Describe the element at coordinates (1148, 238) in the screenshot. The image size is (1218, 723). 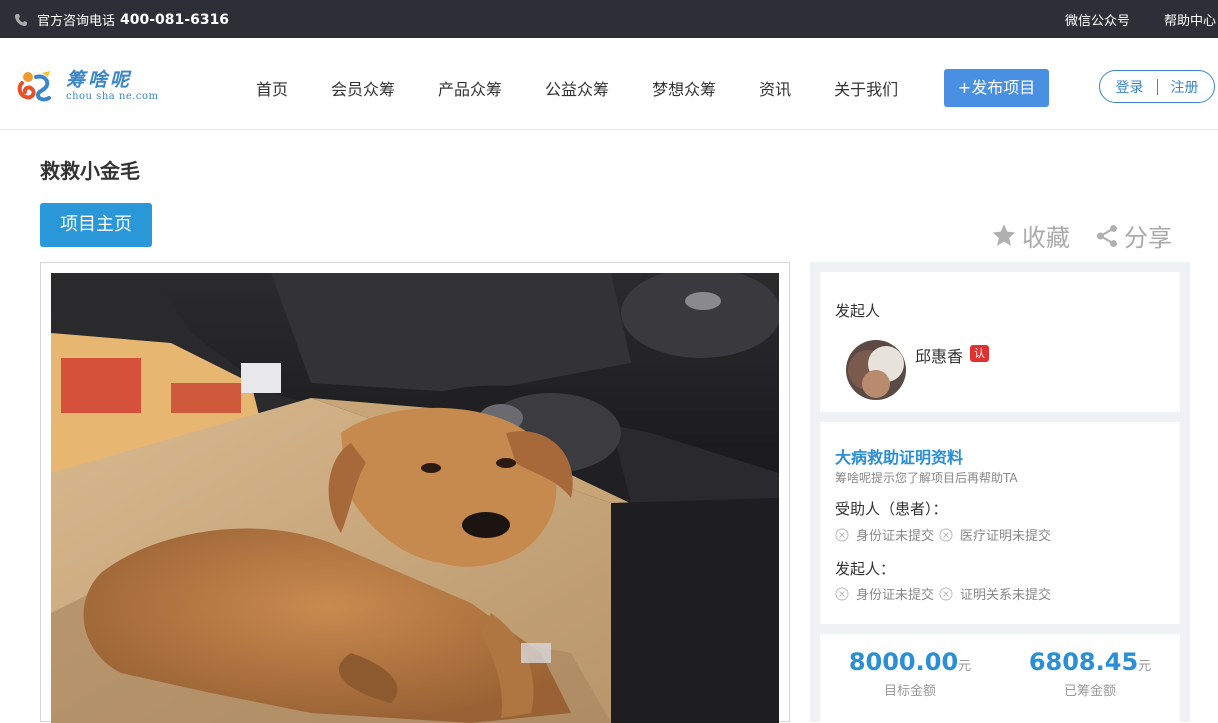
I see `share-label: 分享` at that location.